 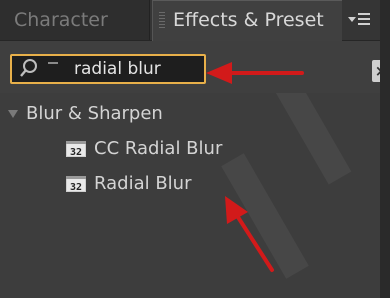 What do you see at coordinates (255, 73) in the screenshot?
I see `annotation-arrow-search` at bounding box center [255, 73].